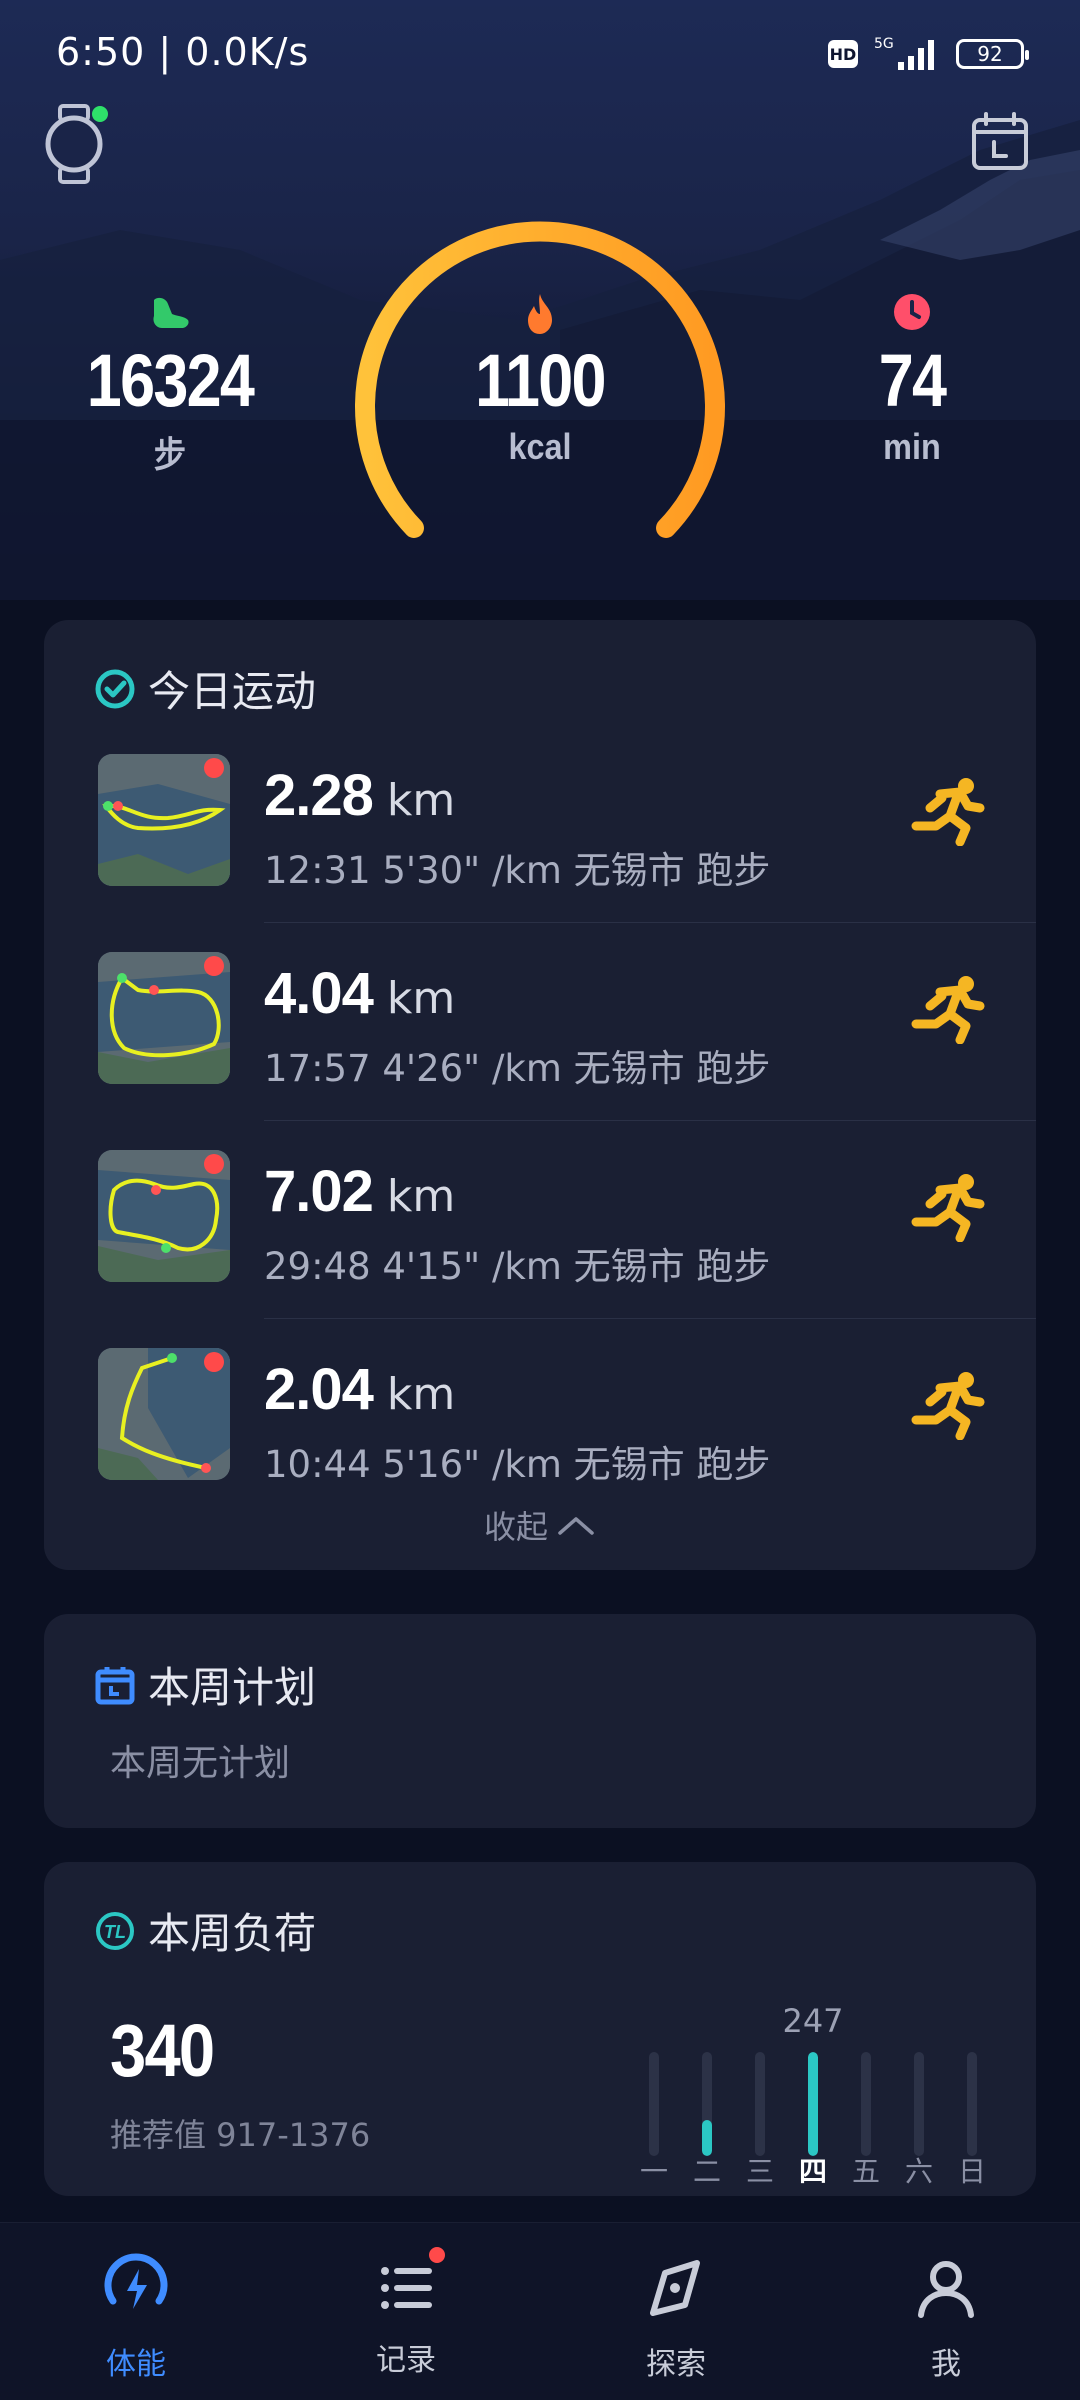 The height and width of the screenshot is (2400, 1080). What do you see at coordinates (759, 2171) in the screenshot?
I see `day-label: 三` at bounding box center [759, 2171].